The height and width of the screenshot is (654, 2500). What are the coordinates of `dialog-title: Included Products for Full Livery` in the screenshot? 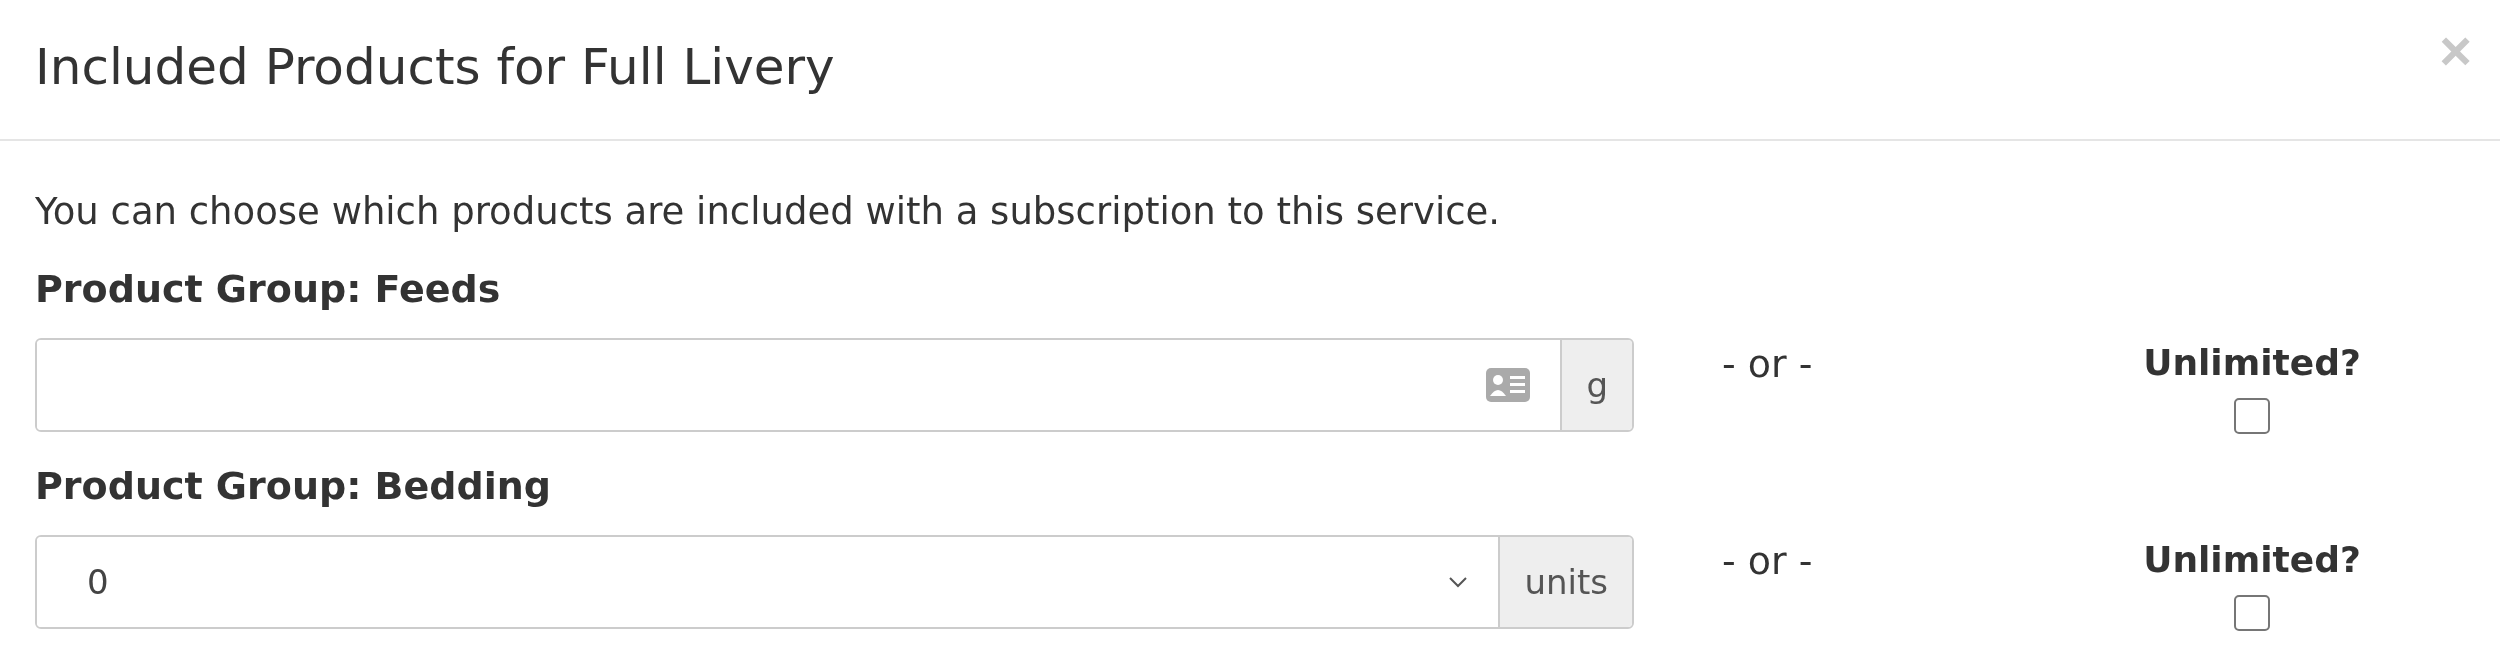 It's located at (435, 67).